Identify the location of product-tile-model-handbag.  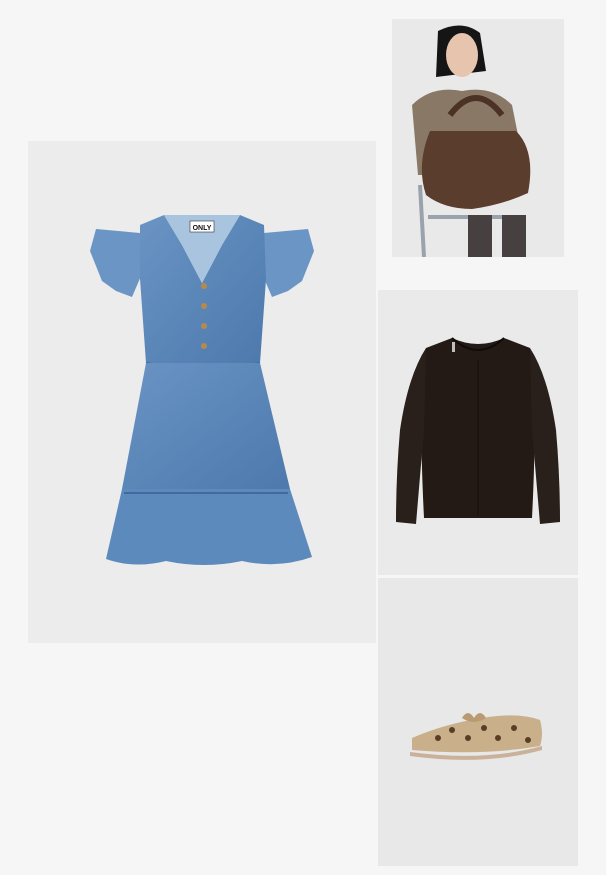
(478, 138).